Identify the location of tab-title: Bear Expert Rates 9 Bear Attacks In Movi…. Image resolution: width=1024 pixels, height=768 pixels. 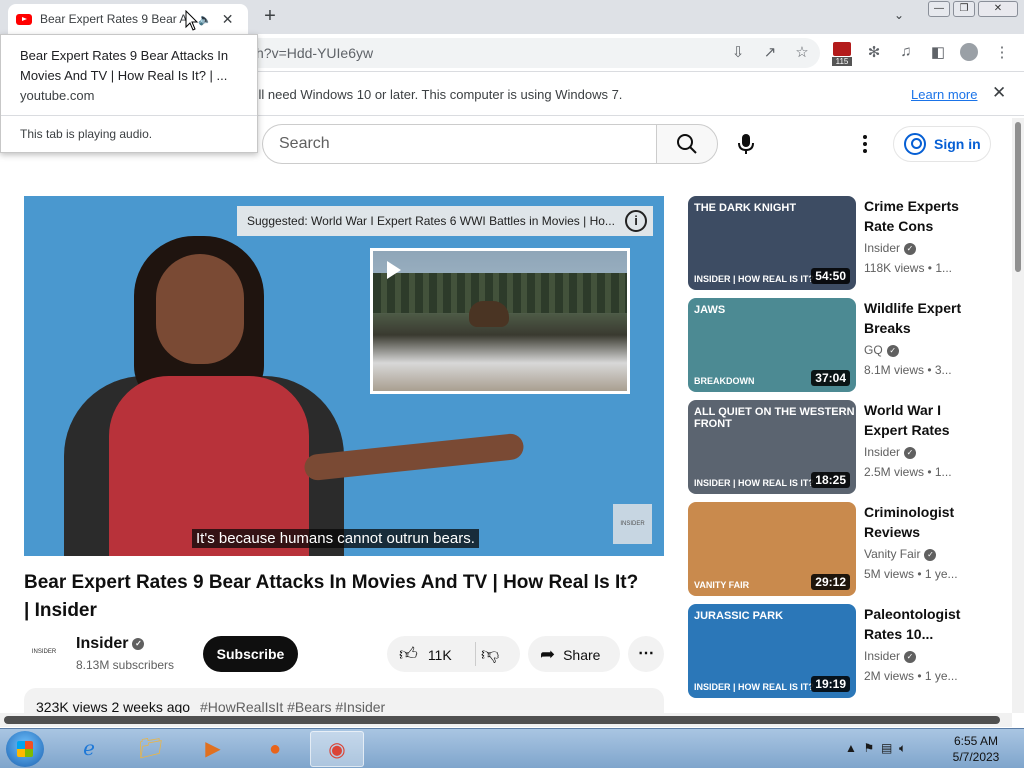
(115, 19).